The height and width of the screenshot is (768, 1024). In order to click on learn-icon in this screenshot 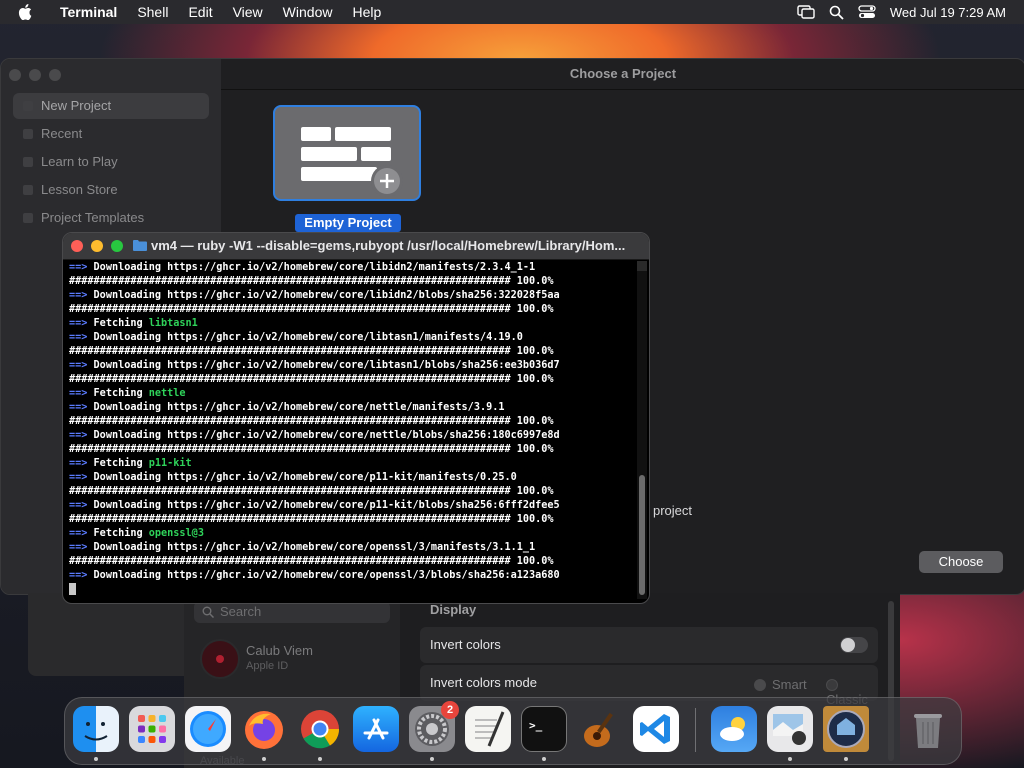, I will do `click(28, 162)`.